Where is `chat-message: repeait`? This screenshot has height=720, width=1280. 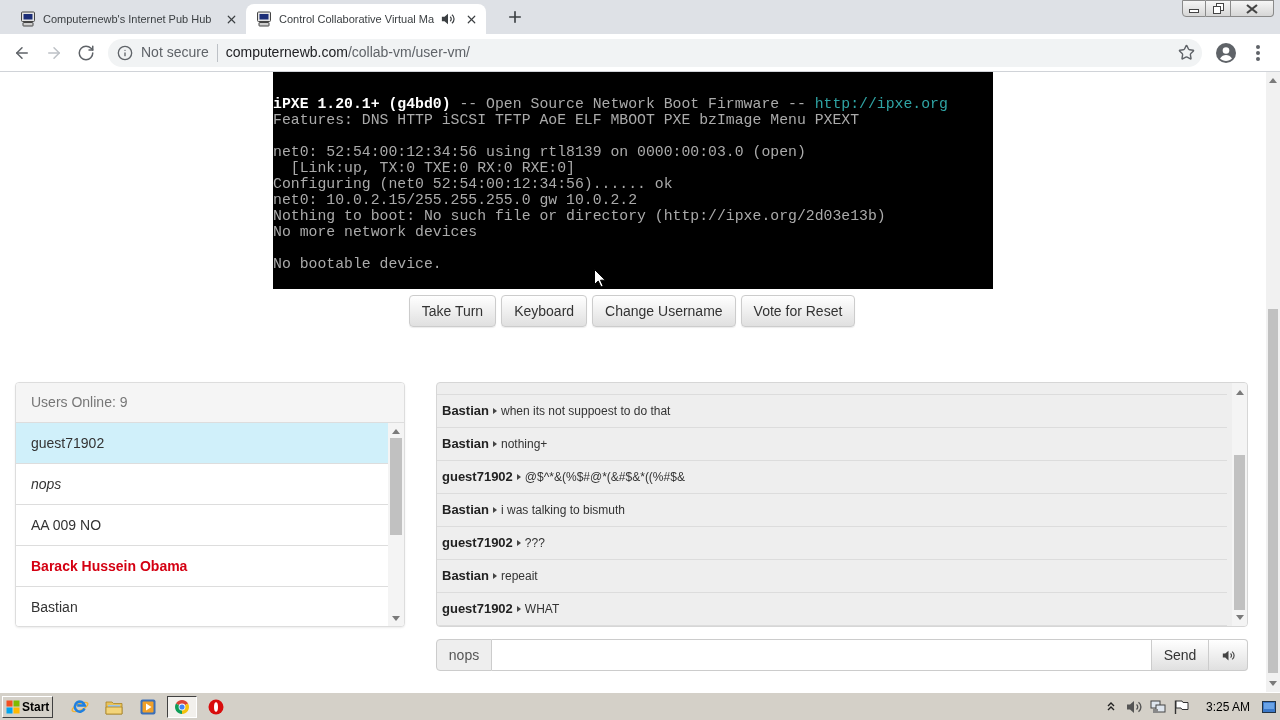
chat-message: repeait is located at coordinates (519, 576).